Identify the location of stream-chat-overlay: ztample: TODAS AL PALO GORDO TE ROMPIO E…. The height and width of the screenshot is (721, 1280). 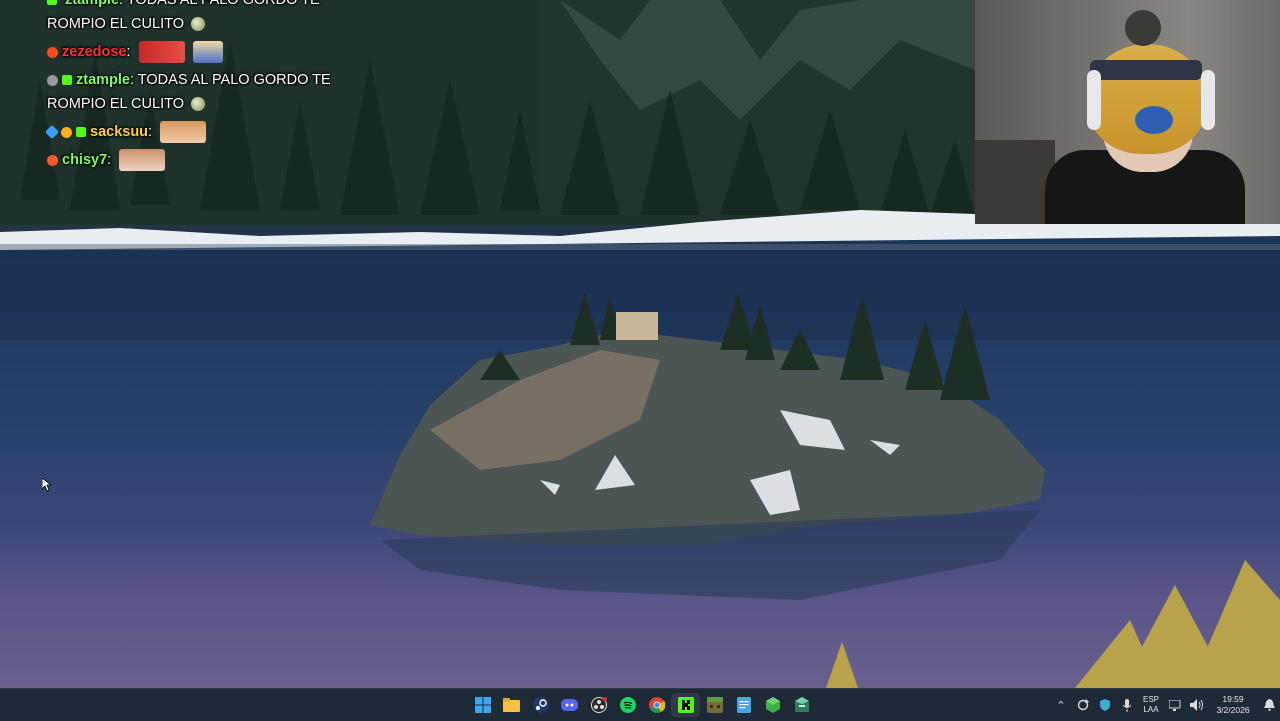
(195, 88).